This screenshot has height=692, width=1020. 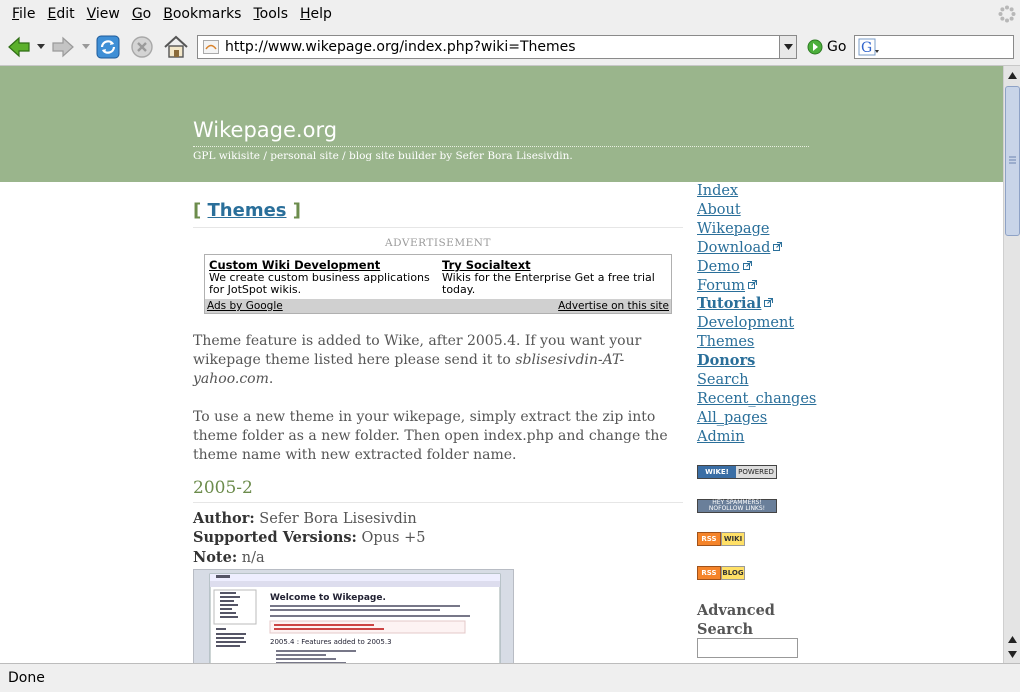 I want to click on sidebar-link-wikepage: Wikepage, so click(x=756, y=229).